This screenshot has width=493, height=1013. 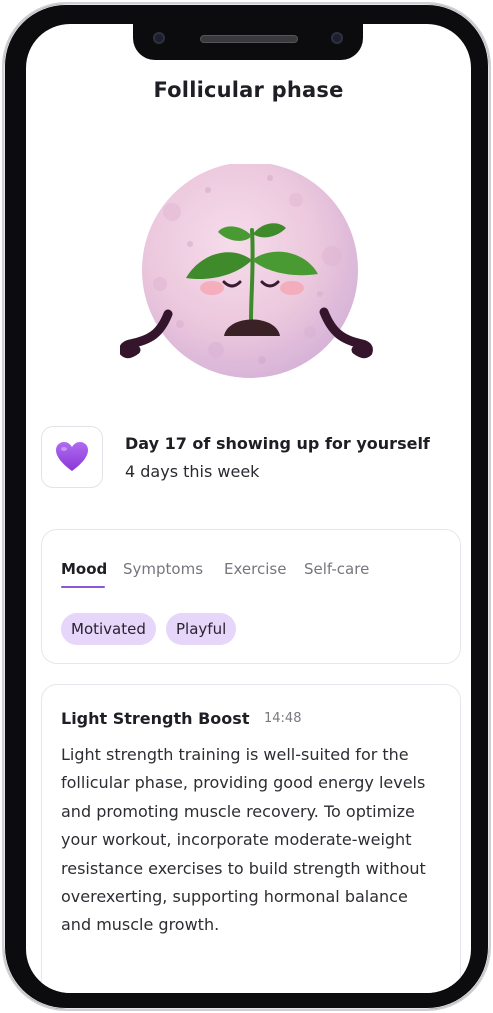 What do you see at coordinates (248, 90) in the screenshot?
I see `page-title: Follicular phase` at bounding box center [248, 90].